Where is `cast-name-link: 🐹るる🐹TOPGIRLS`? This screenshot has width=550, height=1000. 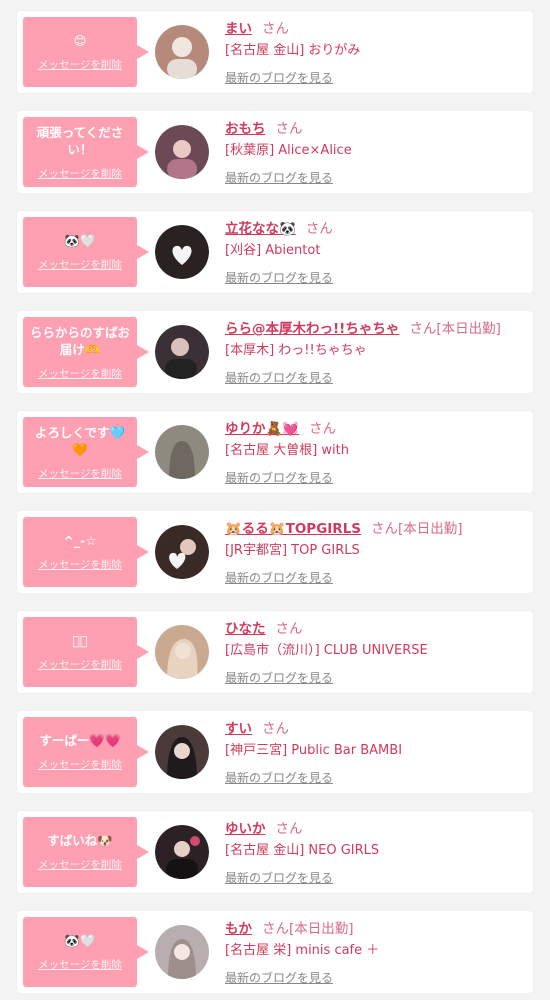 cast-name-link: 🐹るる🐹TOPGIRLS is located at coordinates (293, 529).